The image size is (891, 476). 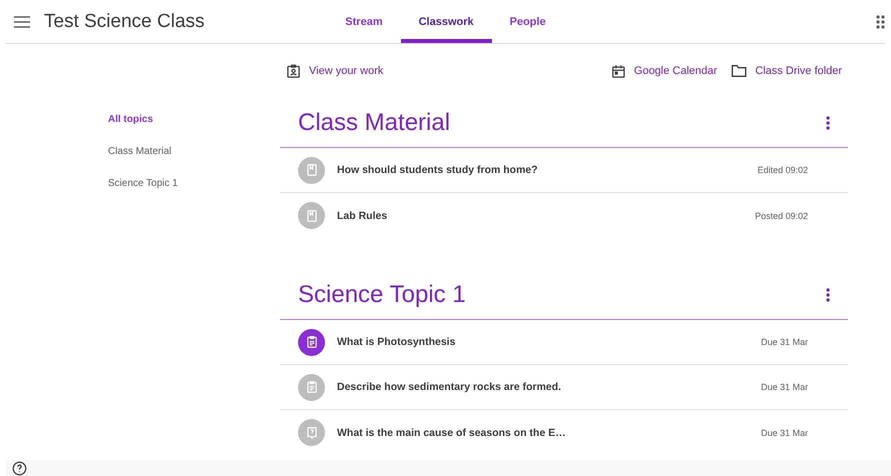 What do you see at coordinates (22, 22) in the screenshot?
I see `menu-icon` at bounding box center [22, 22].